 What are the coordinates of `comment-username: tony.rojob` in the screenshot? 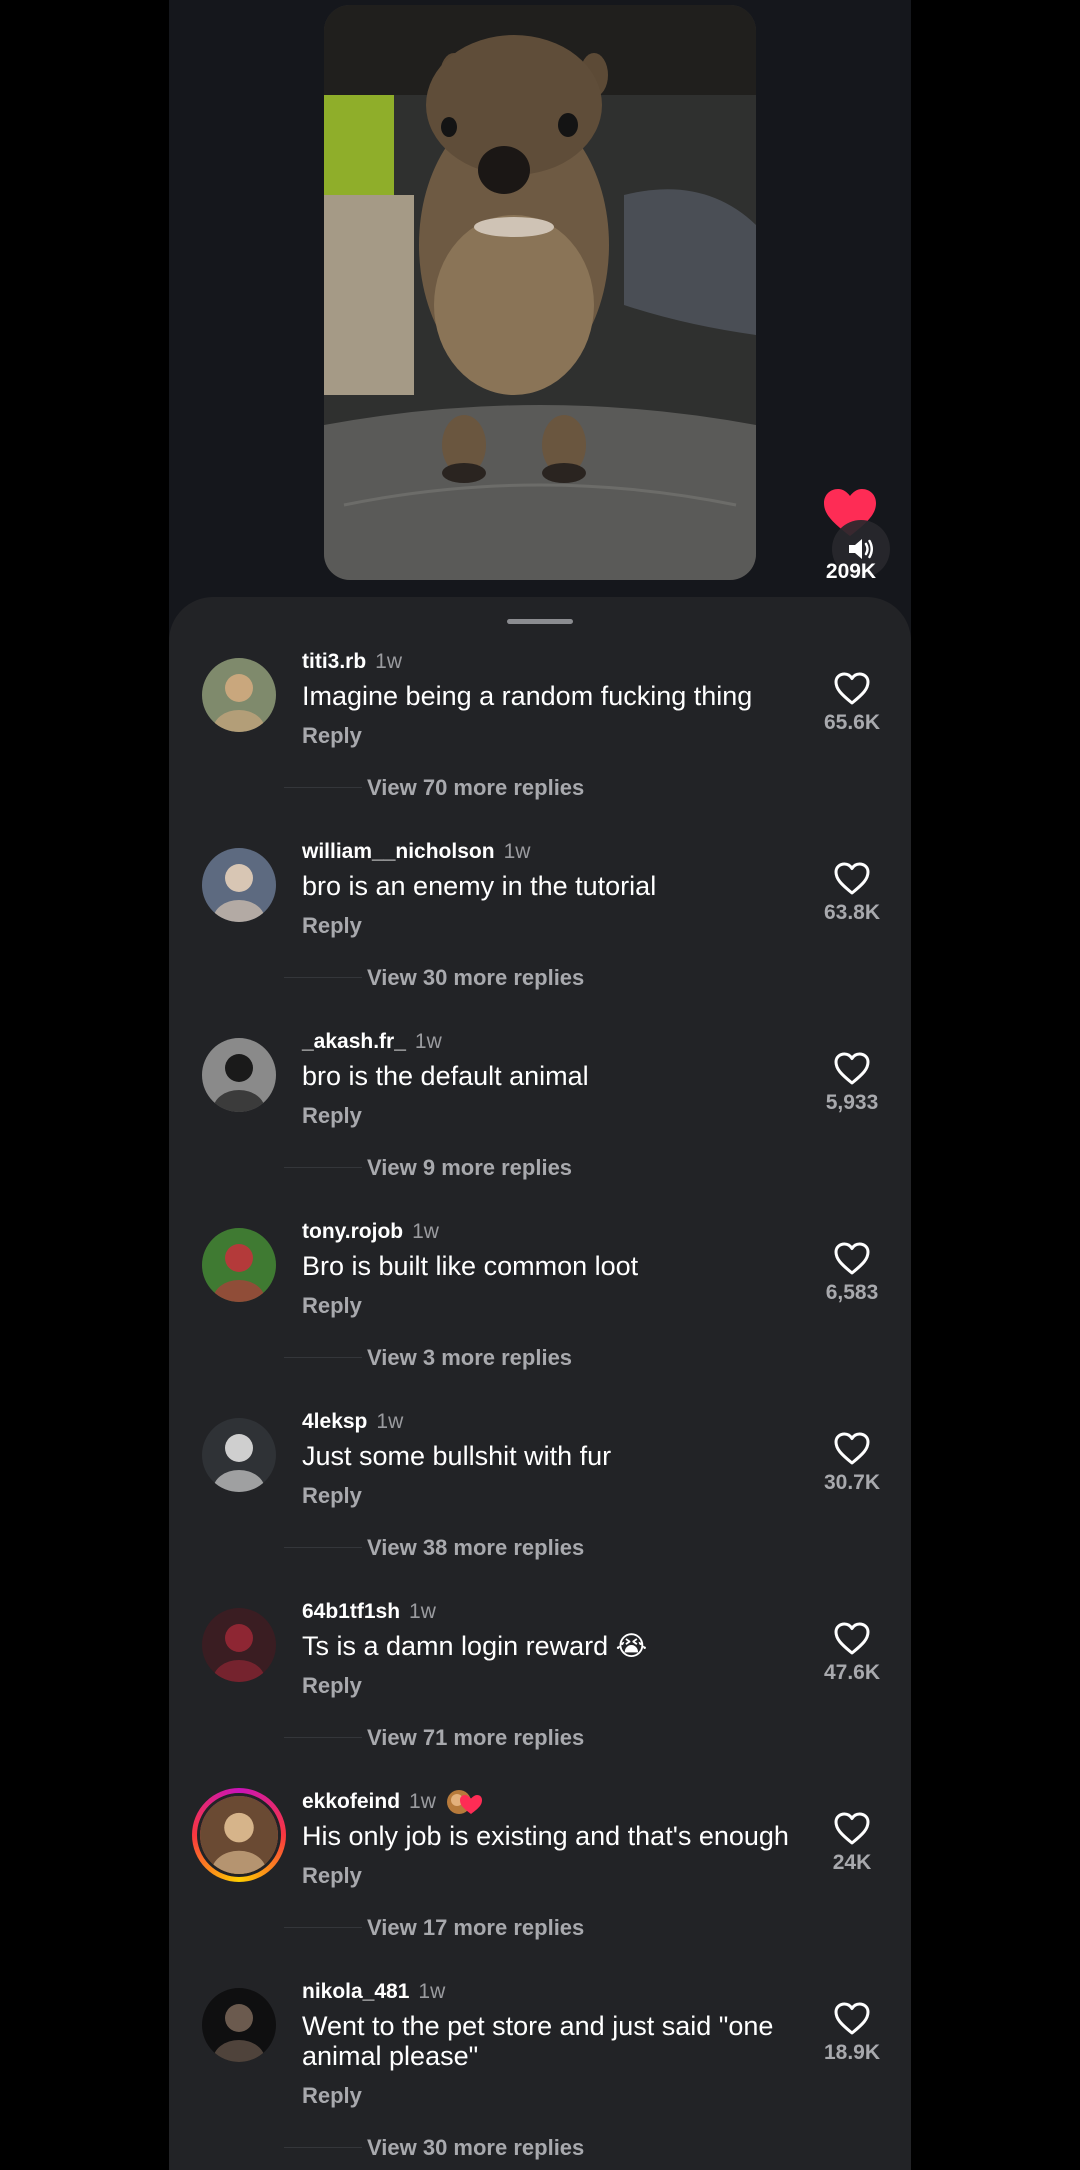 It's located at (352, 1232).